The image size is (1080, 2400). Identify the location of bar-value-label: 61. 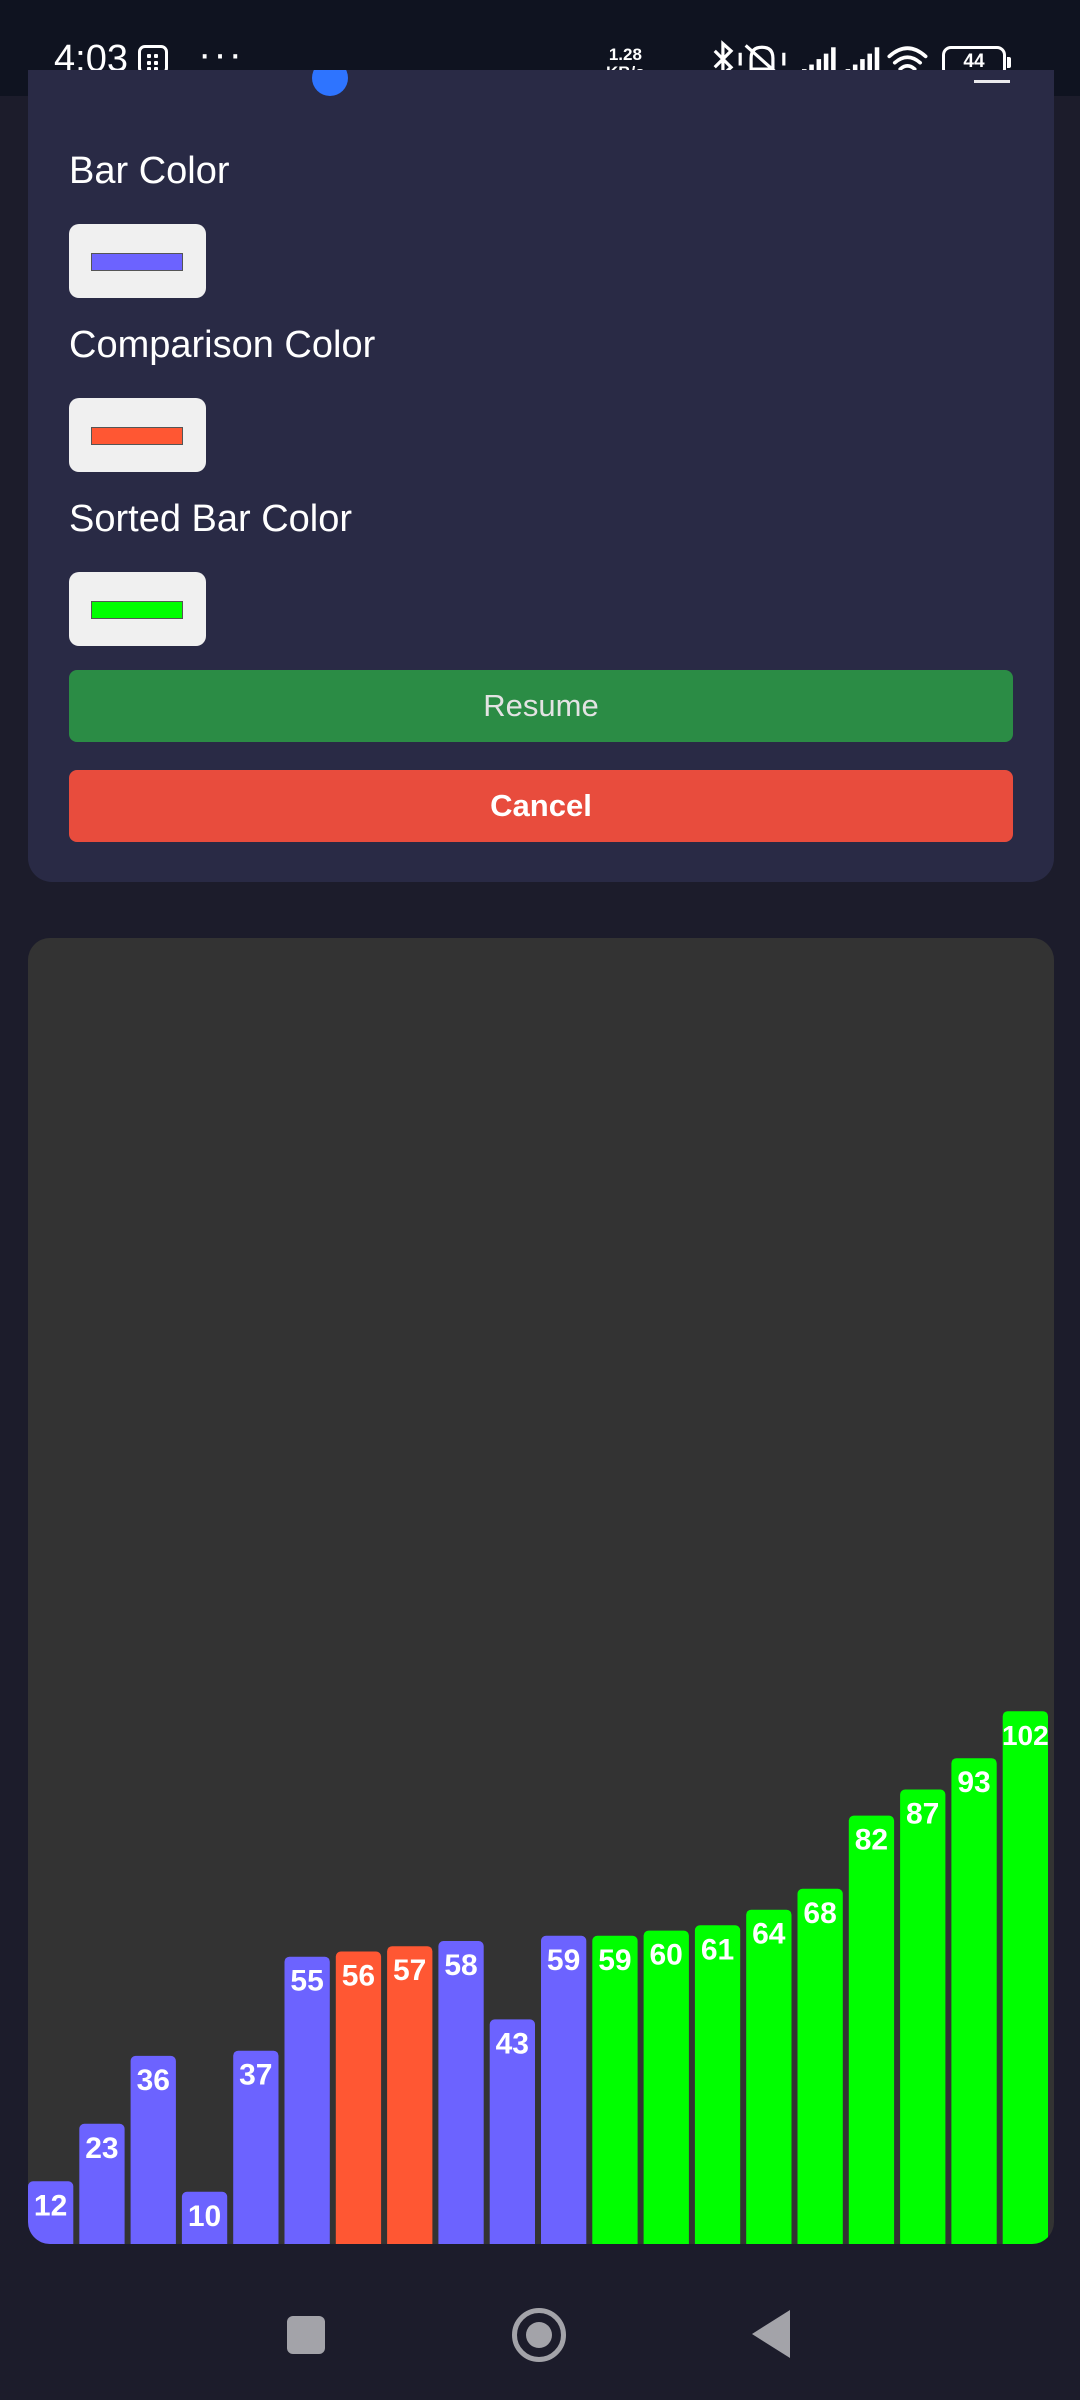
(717, 1949).